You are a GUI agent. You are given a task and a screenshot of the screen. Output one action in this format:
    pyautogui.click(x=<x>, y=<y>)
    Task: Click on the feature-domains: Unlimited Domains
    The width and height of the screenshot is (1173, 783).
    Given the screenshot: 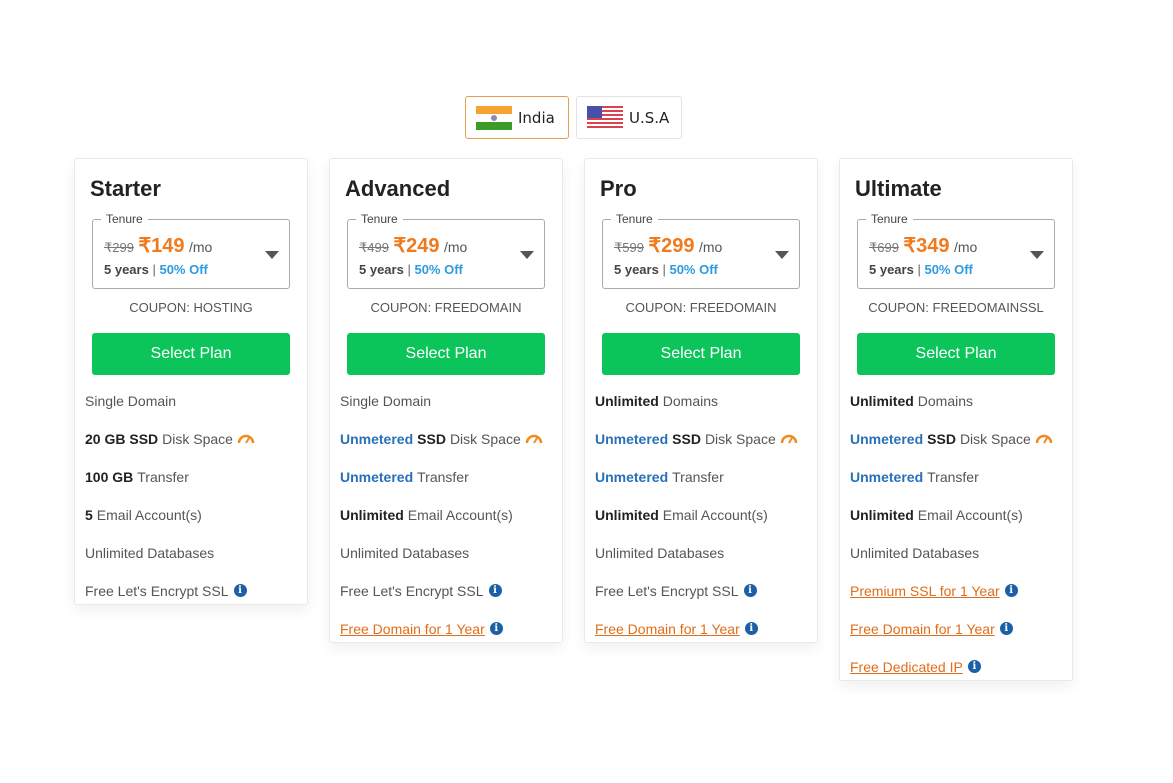 What is the action you would take?
    pyautogui.click(x=703, y=410)
    